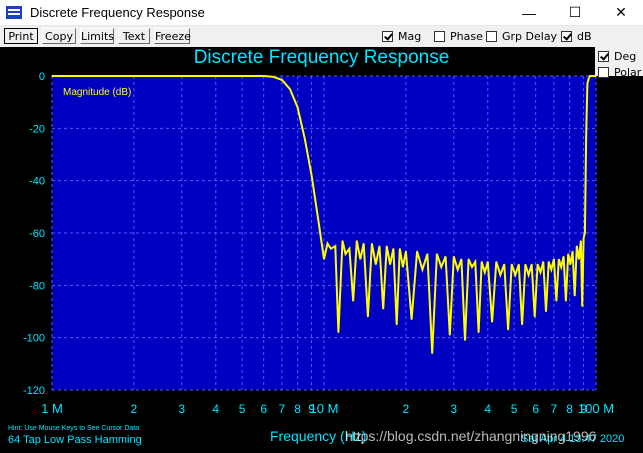 Image resolution: width=643 pixels, height=453 pixels. I want to click on y-tick-label: -120, so click(34, 391).